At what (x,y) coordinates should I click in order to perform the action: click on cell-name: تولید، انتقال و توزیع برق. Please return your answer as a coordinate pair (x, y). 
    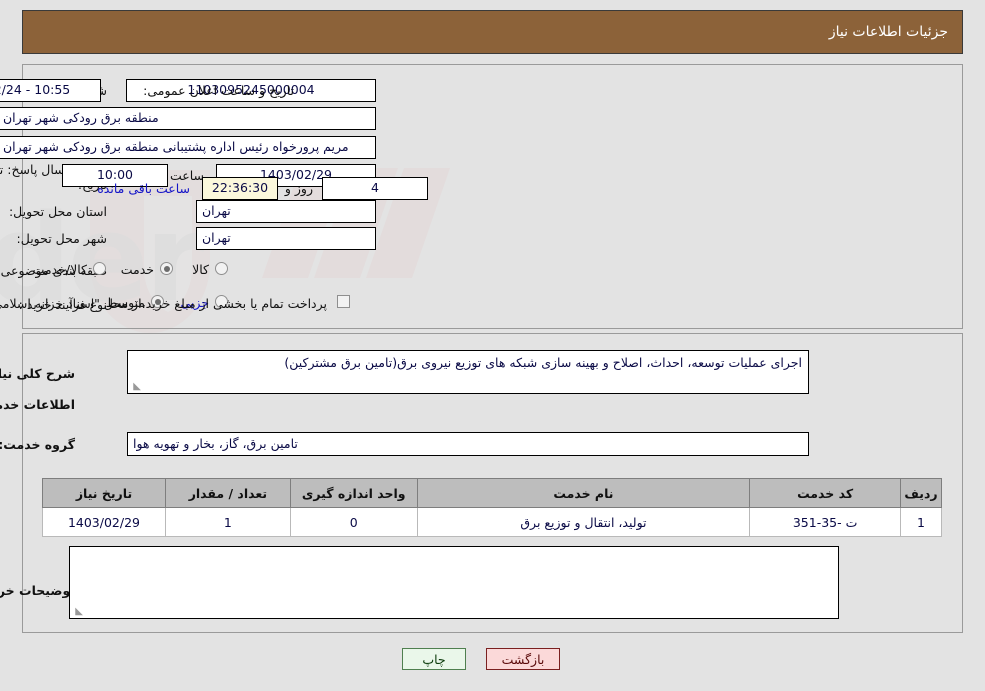
    Looking at the image, I should click on (583, 522).